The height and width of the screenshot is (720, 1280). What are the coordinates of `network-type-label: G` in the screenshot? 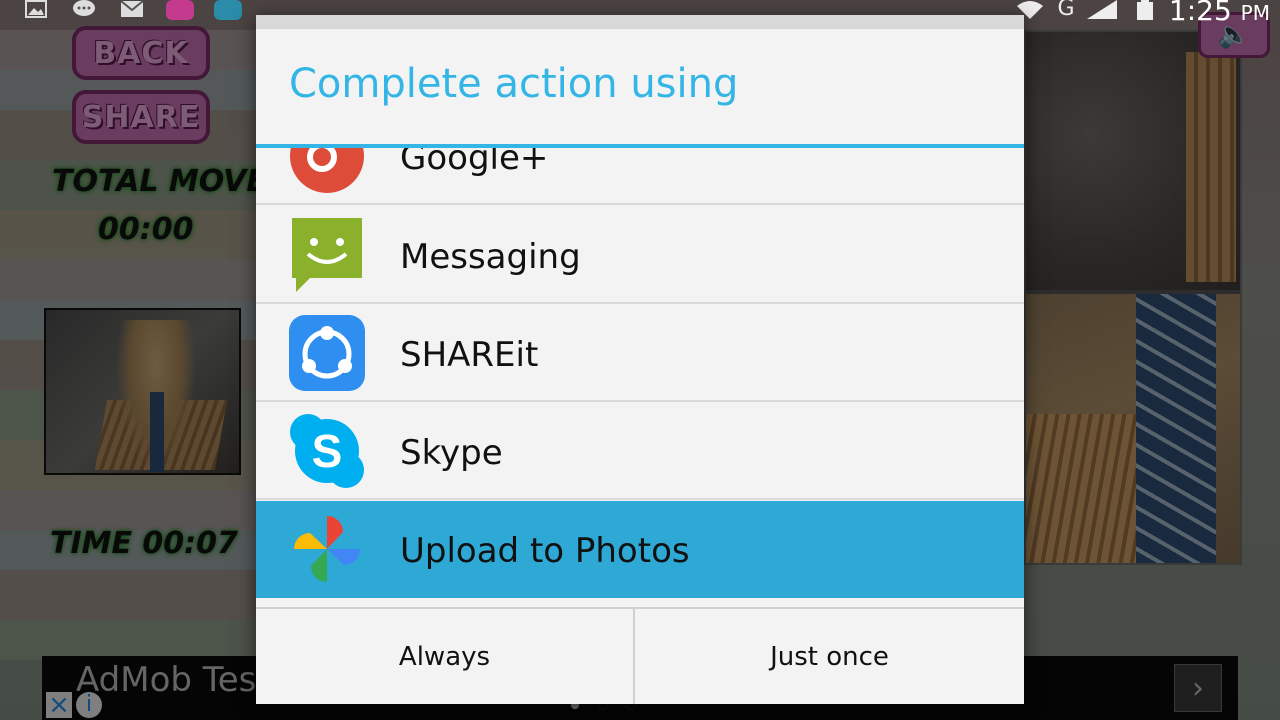 It's located at (1066, 10).